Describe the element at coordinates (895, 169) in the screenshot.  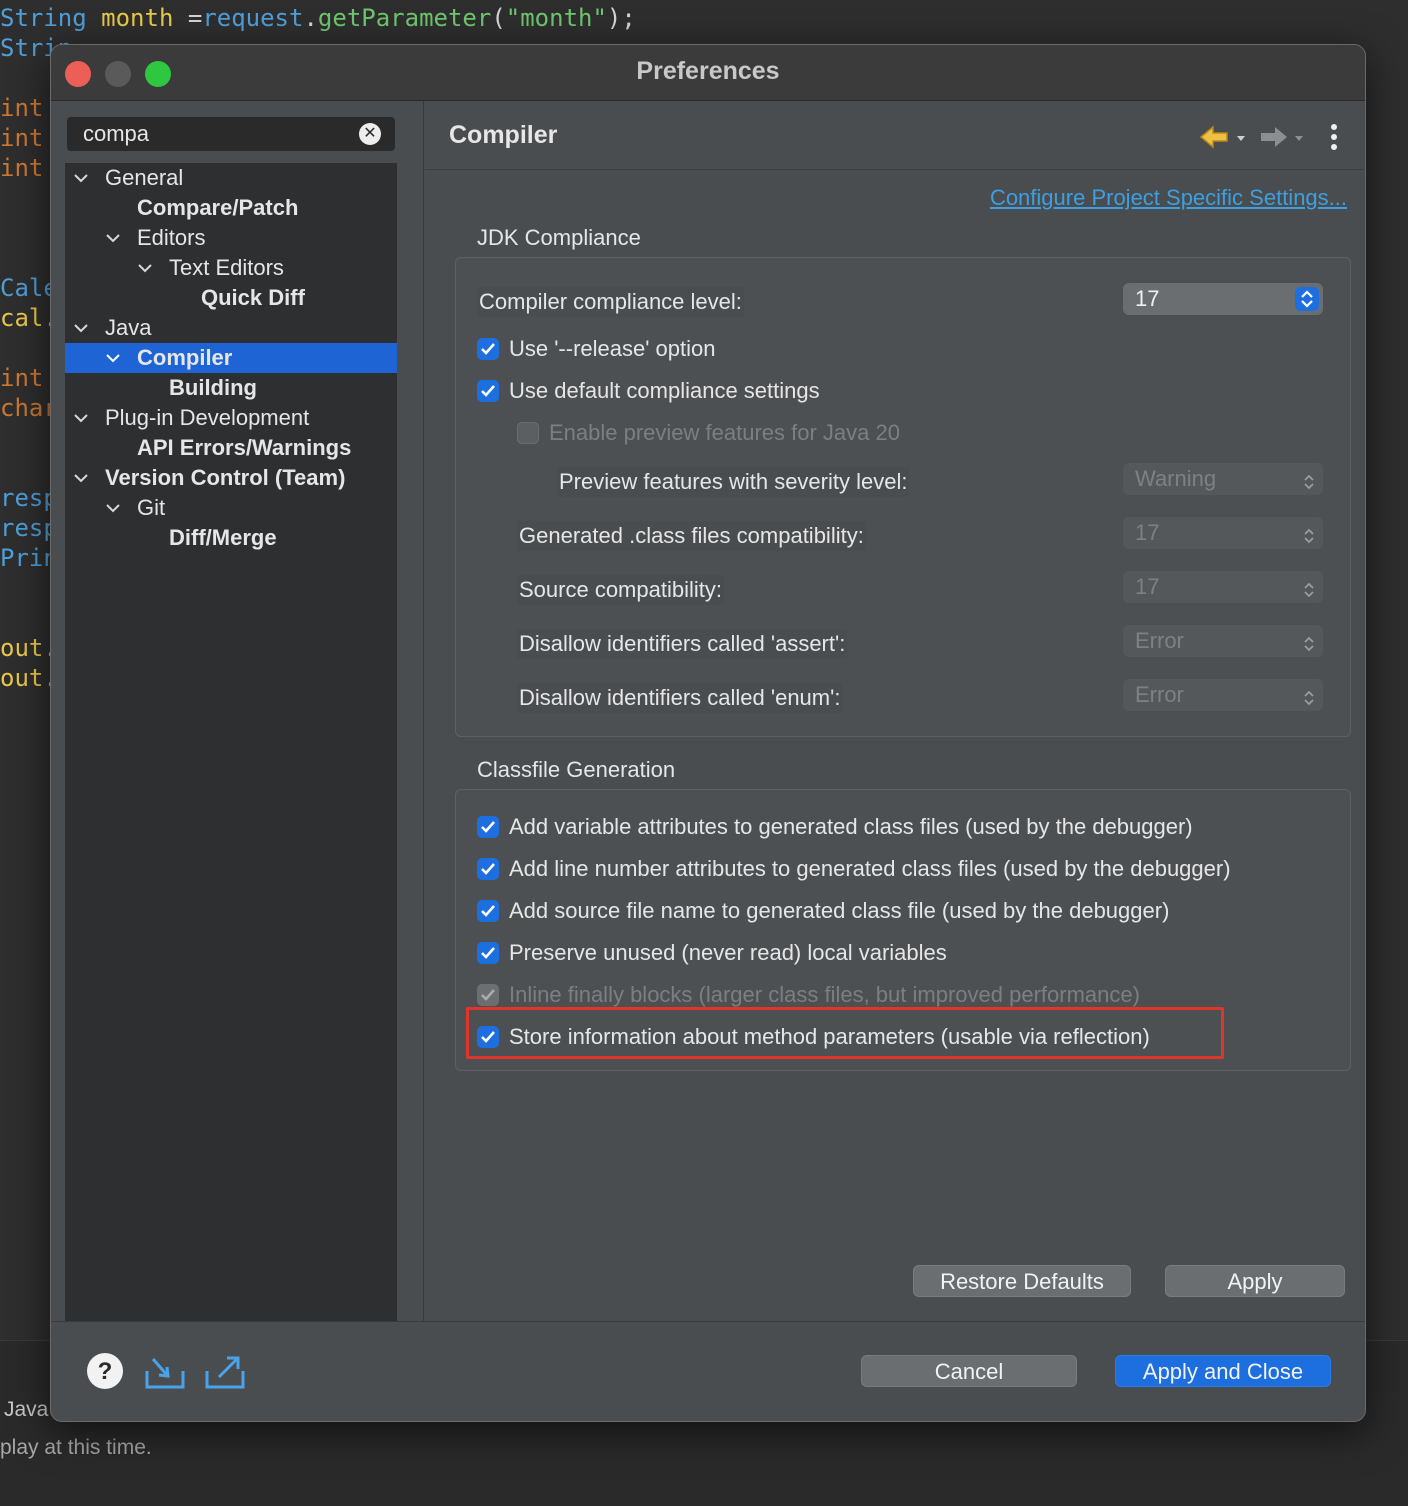
I see `header-separator` at that location.